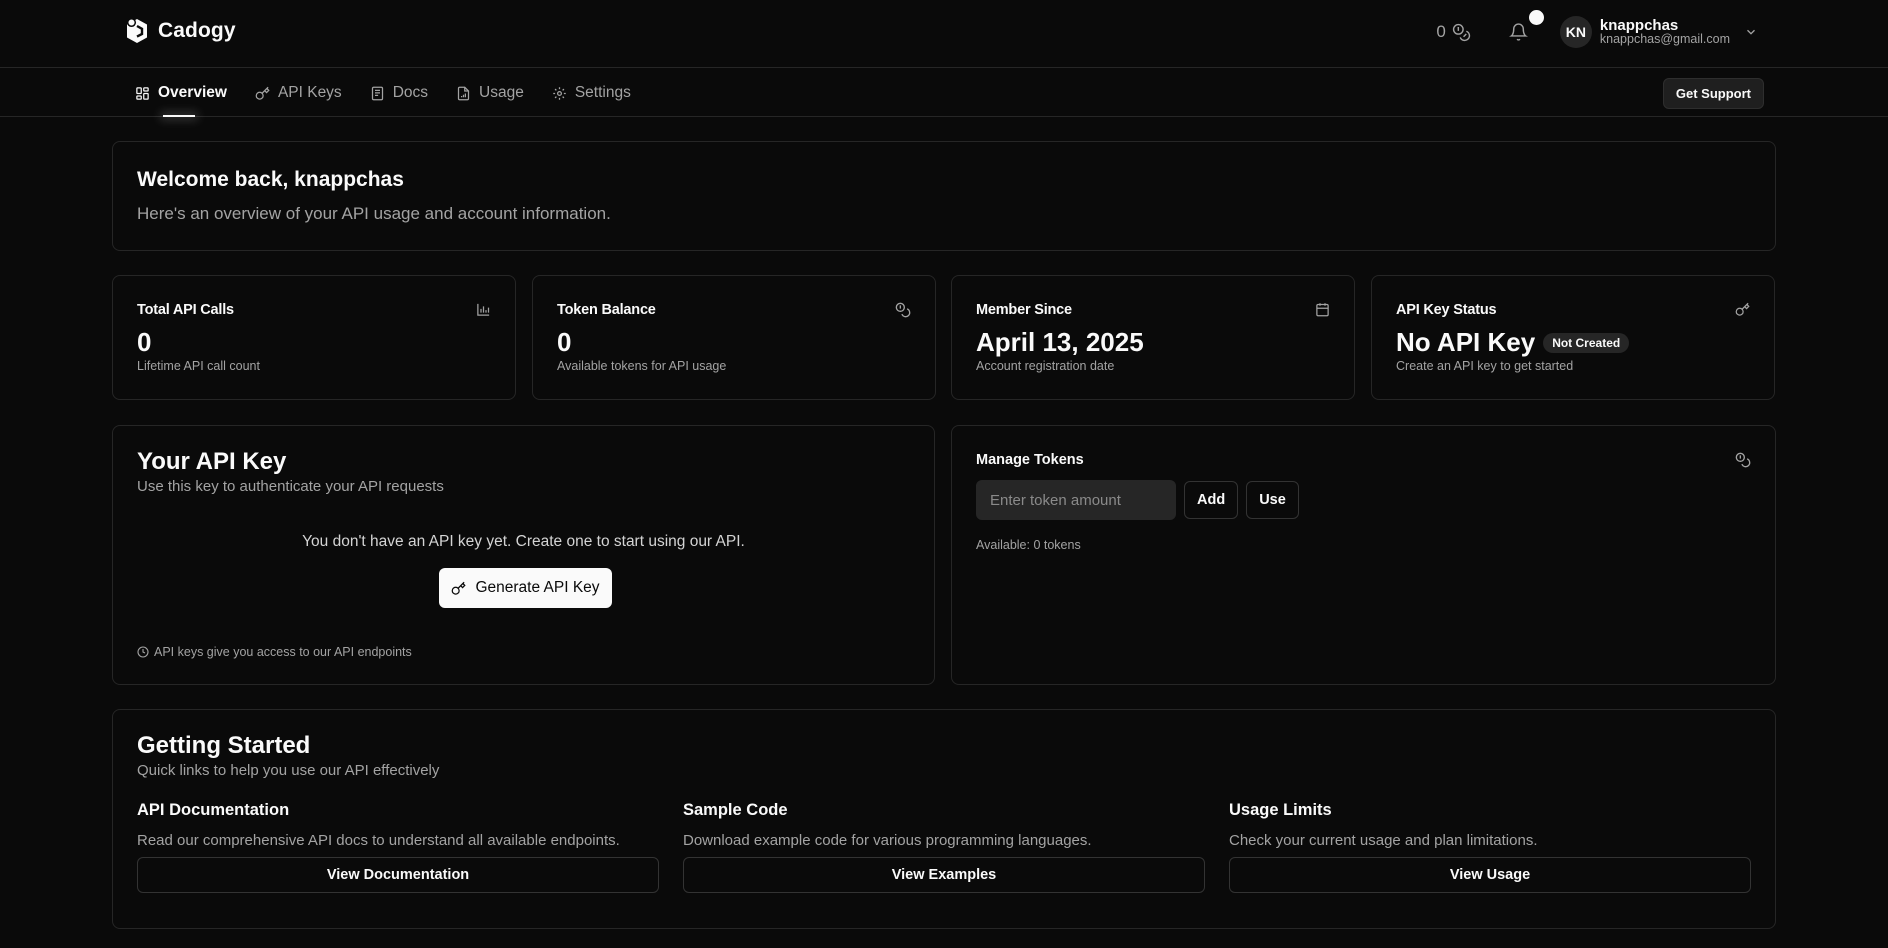 This screenshot has height=948, width=1888. I want to click on use-tokens-button: Use, so click(1272, 500).